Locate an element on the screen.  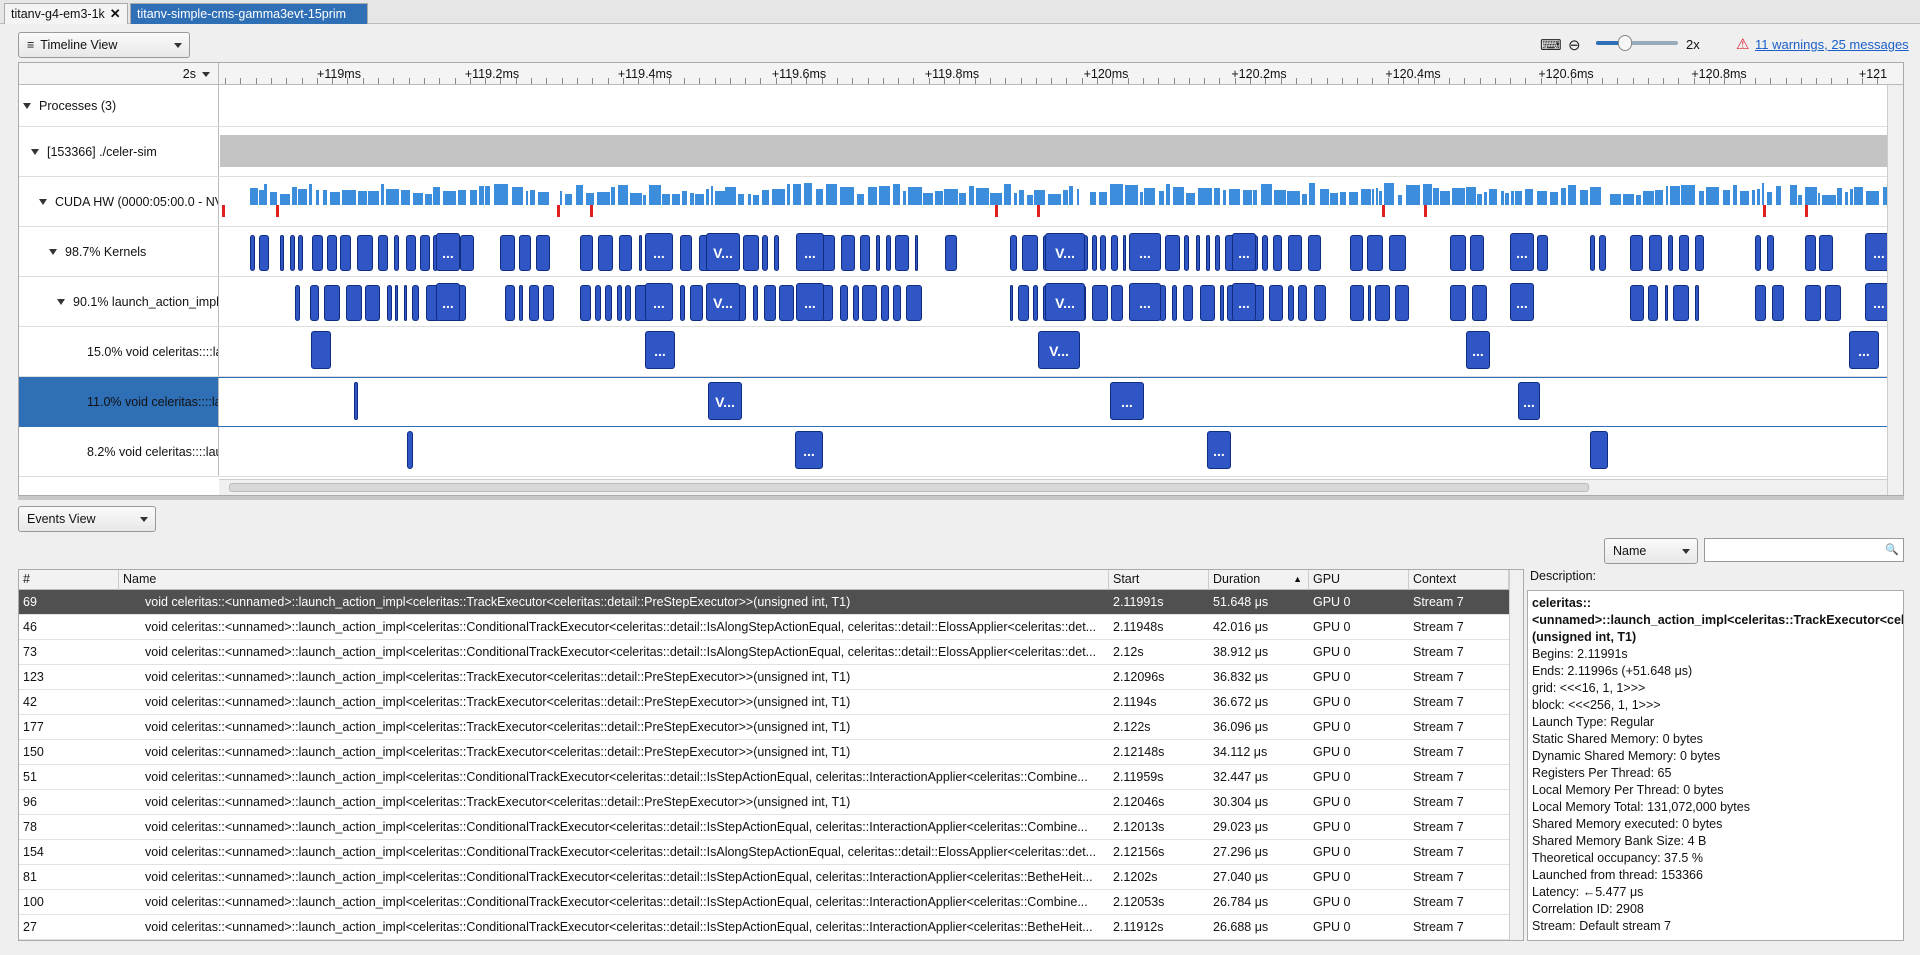
column-header-gpu: GPU is located at coordinates (1359, 580).